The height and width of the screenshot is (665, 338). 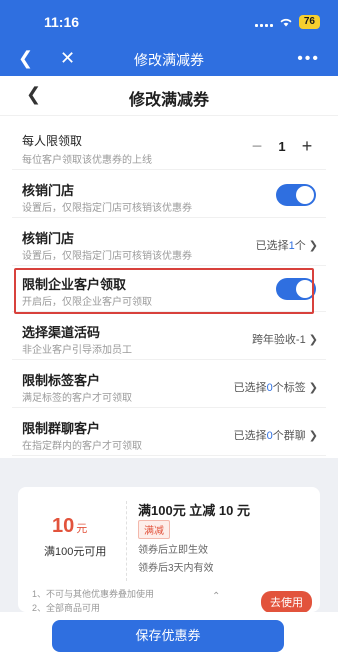 What do you see at coordinates (107, 256) in the screenshot?
I see `store-select-desc: 设置后，仅限指定门店可核销该优惠券` at bounding box center [107, 256].